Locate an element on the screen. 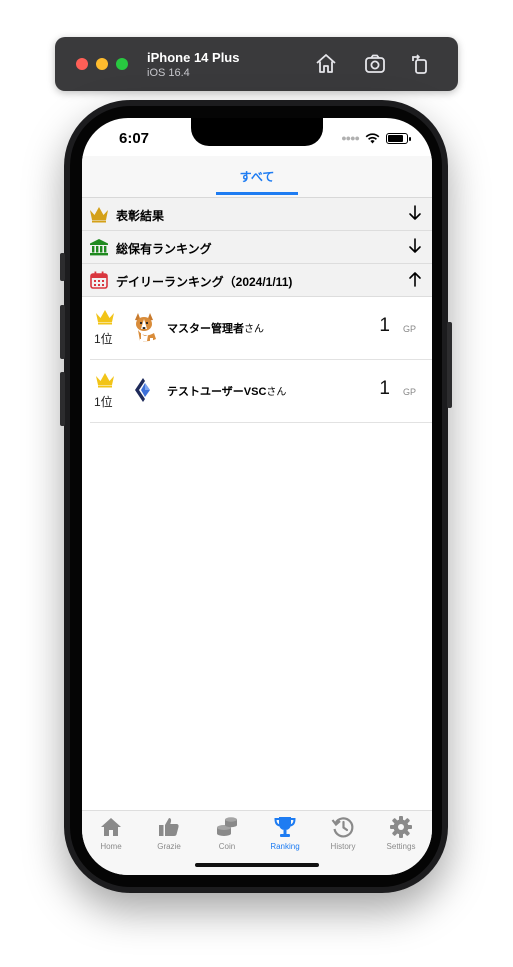 Image resolution: width=513 pixels, height=967 pixels. trophy-icon is located at coordinates (285, 827).